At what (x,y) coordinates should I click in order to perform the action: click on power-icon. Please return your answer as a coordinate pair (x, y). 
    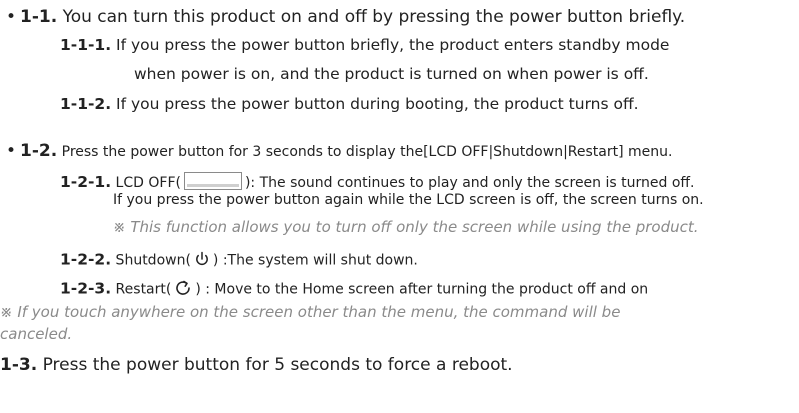
    Looking at the image, I should click on (202, 260).